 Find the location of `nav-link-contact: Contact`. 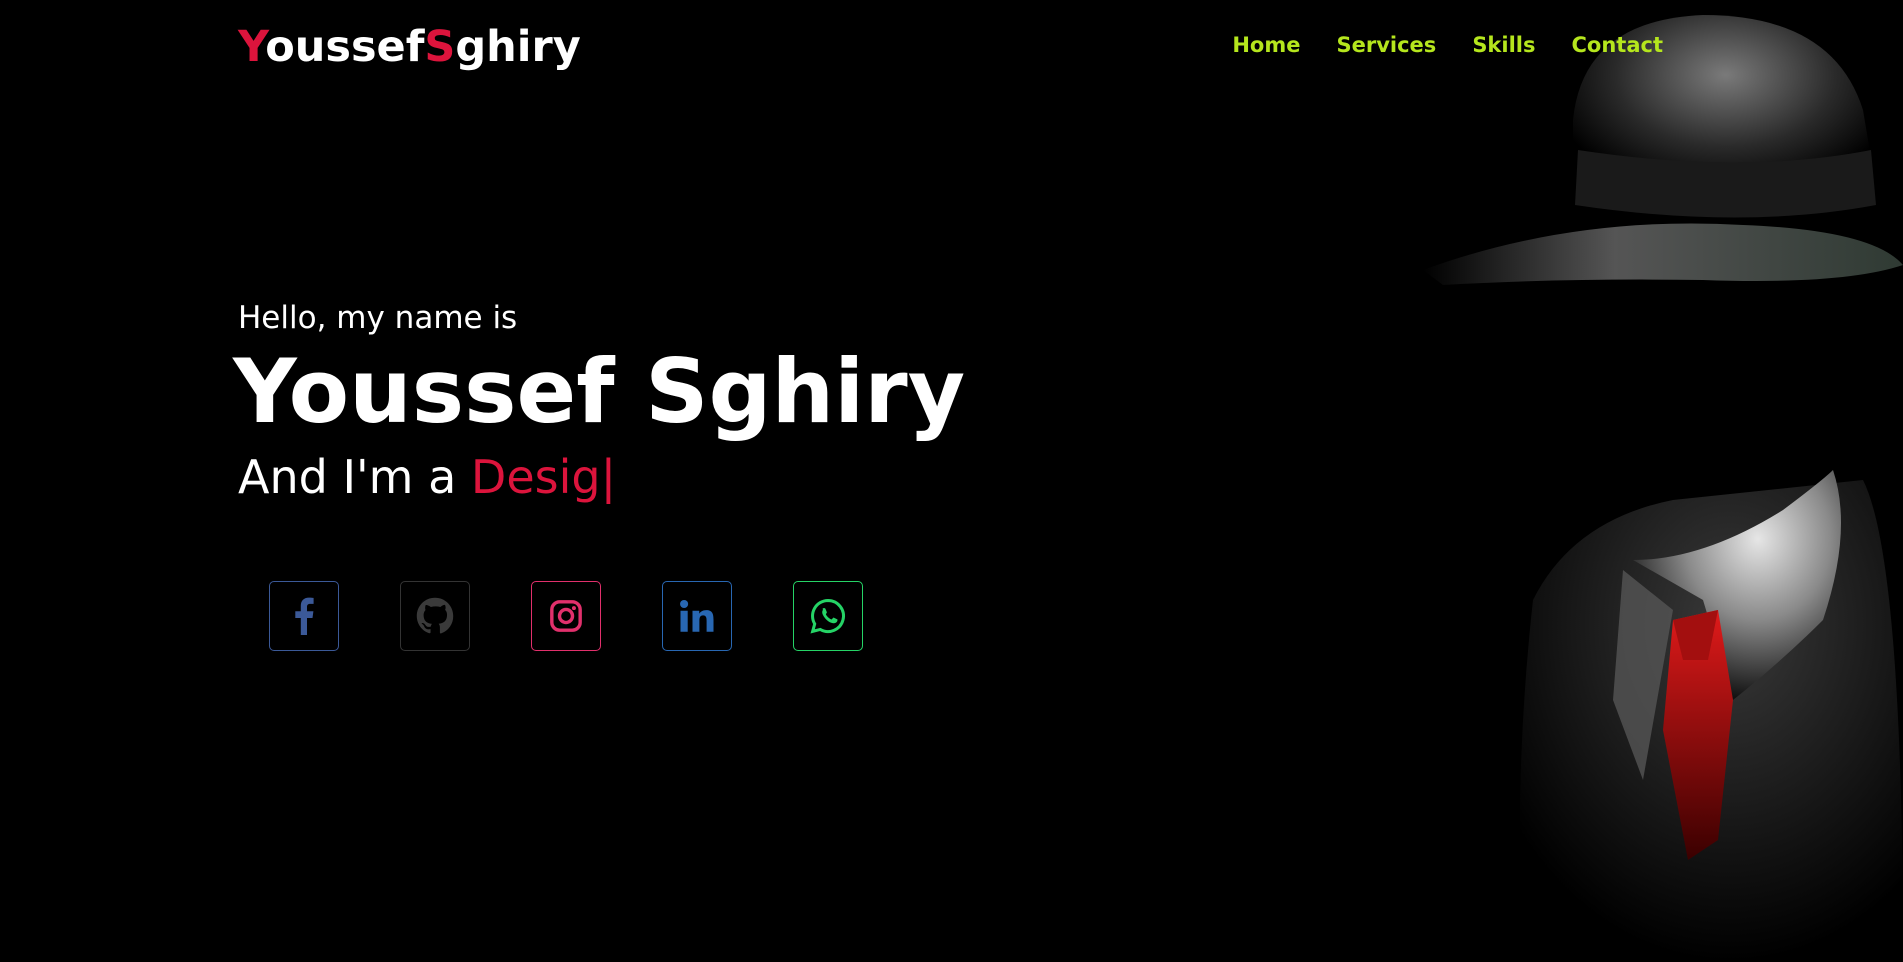

nav-link-contact: Contact is located at coordinates (1618, 45).